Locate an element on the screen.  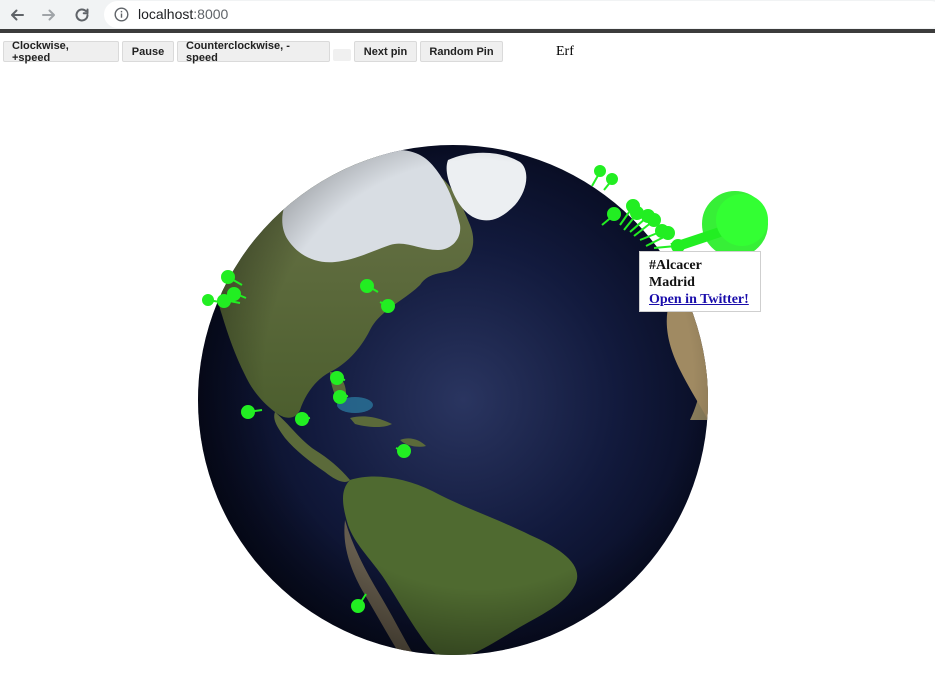
popup-hashtag: #Alcacer is located at coordinates (675, 265).